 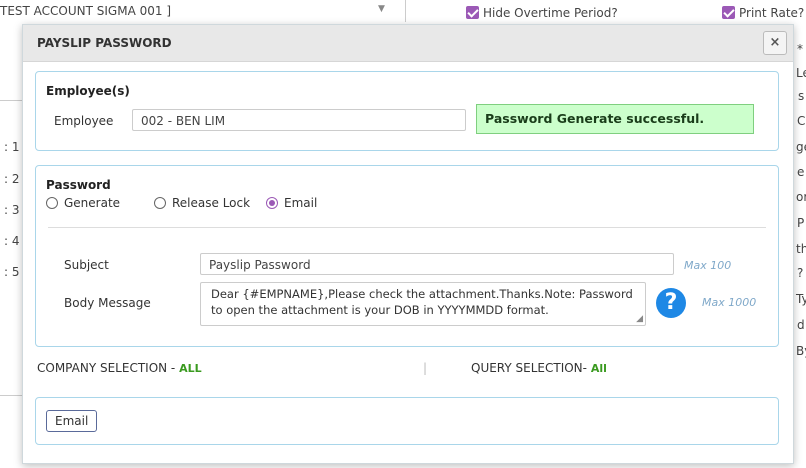 What do you see at coordinates (801, 351) in the screenshot?
I see `bg-right-text: By` at bounding box center [801, 351].